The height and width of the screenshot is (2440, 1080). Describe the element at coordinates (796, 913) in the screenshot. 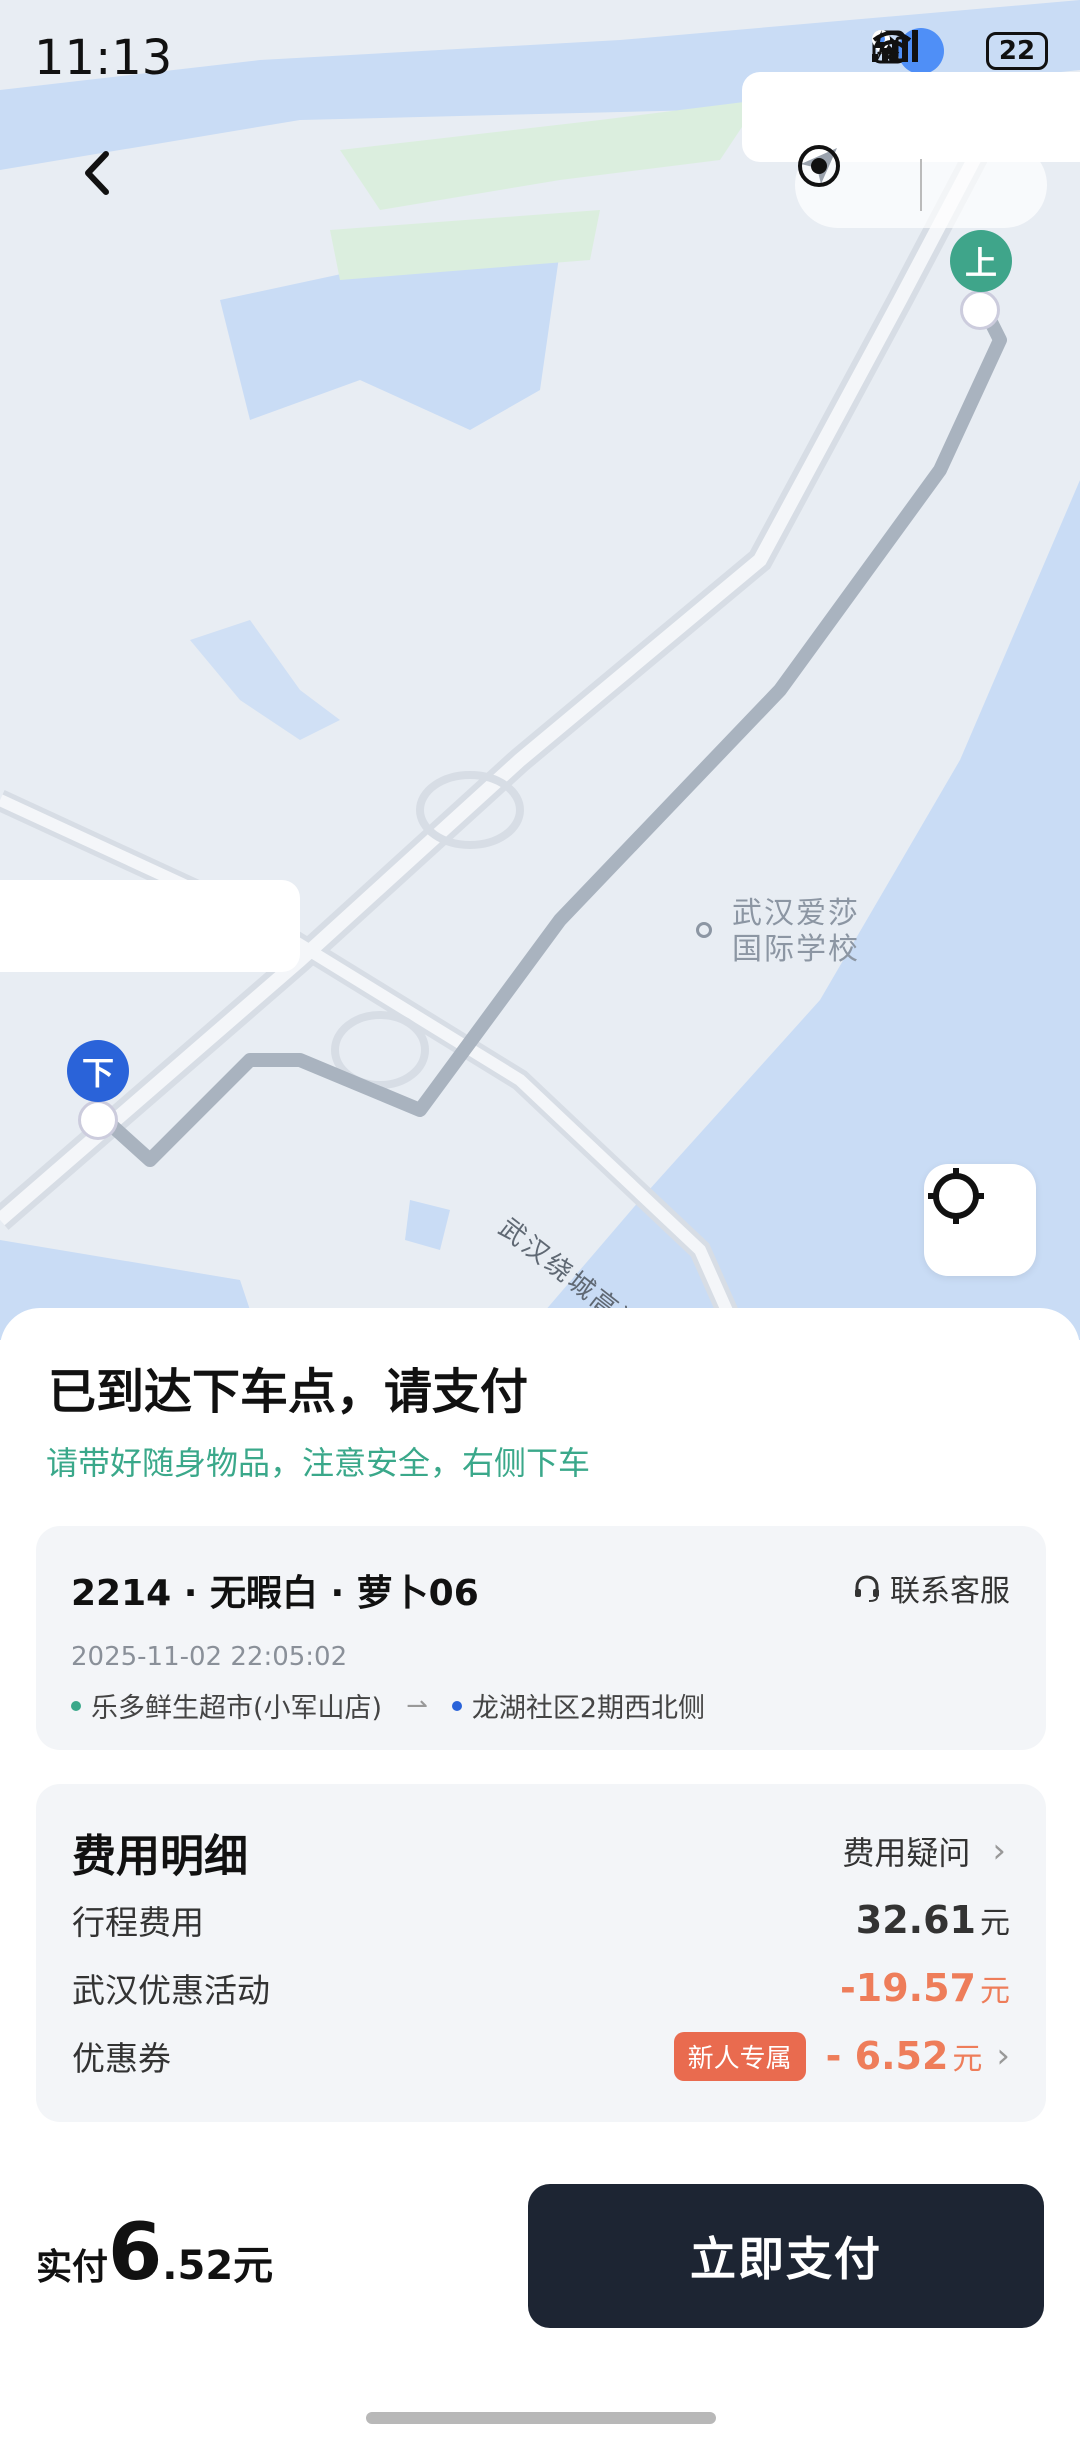

I see `poi-label-line1: 武汉爱莎` at that location.